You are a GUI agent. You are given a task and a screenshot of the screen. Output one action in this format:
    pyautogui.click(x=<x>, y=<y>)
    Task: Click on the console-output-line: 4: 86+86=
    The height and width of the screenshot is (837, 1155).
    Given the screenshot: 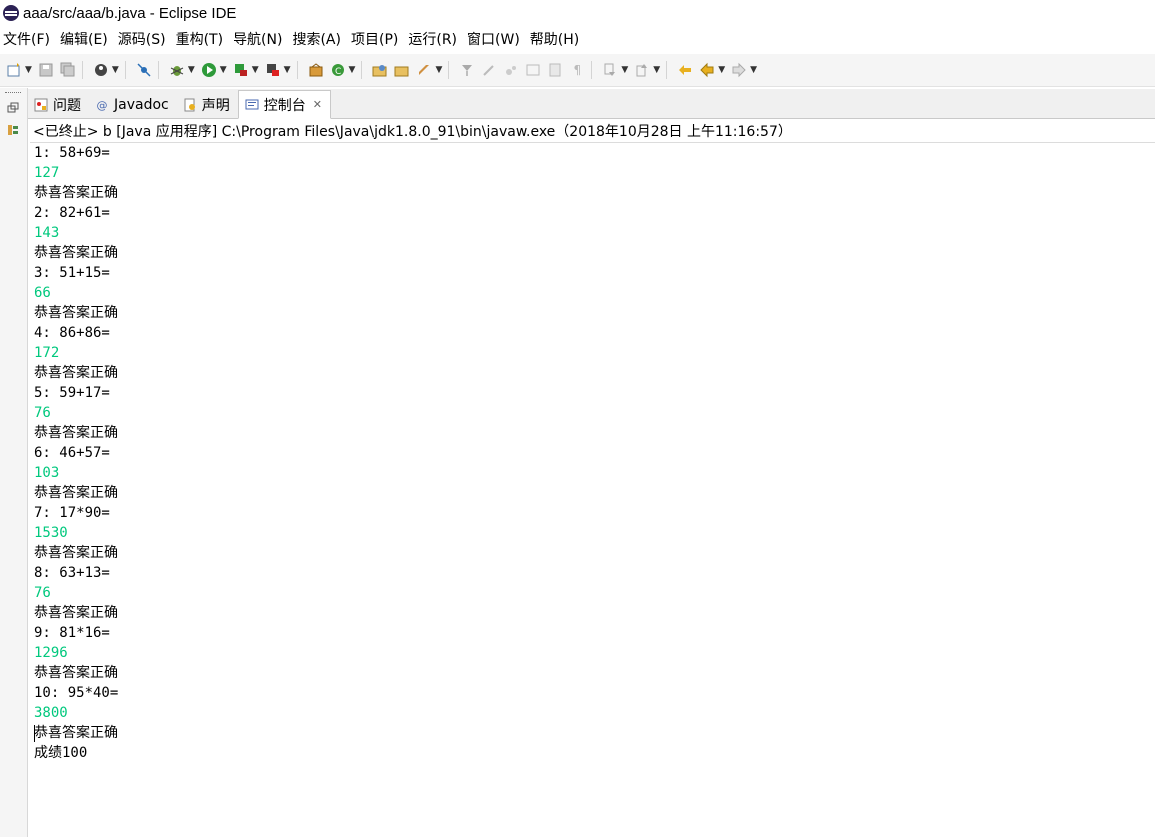 What is the action you would take?
    pyautogui.click(x=72, y=333)
    